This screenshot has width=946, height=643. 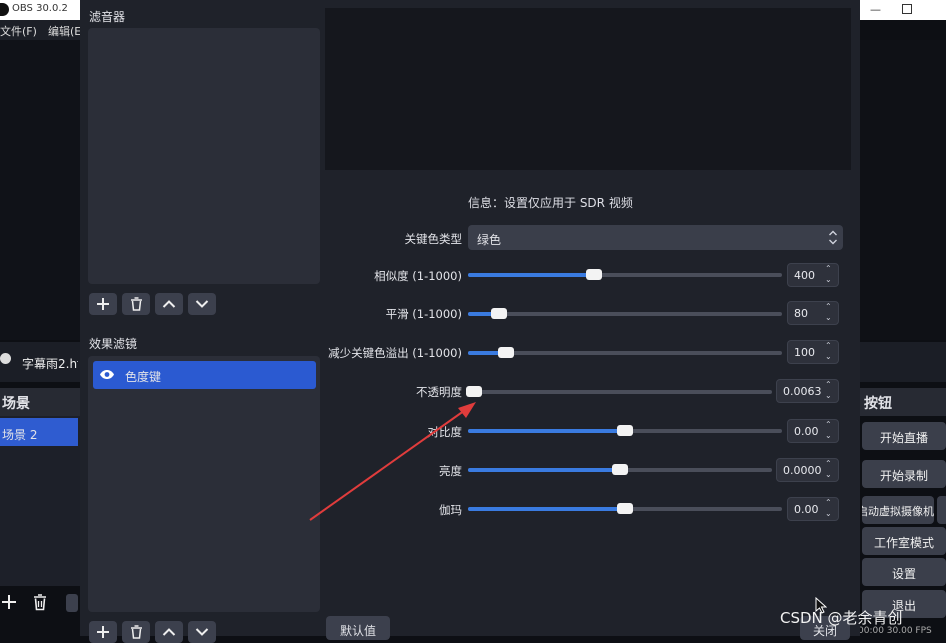 I want to click on remove-scene-icon, so click(x=40, y=602).